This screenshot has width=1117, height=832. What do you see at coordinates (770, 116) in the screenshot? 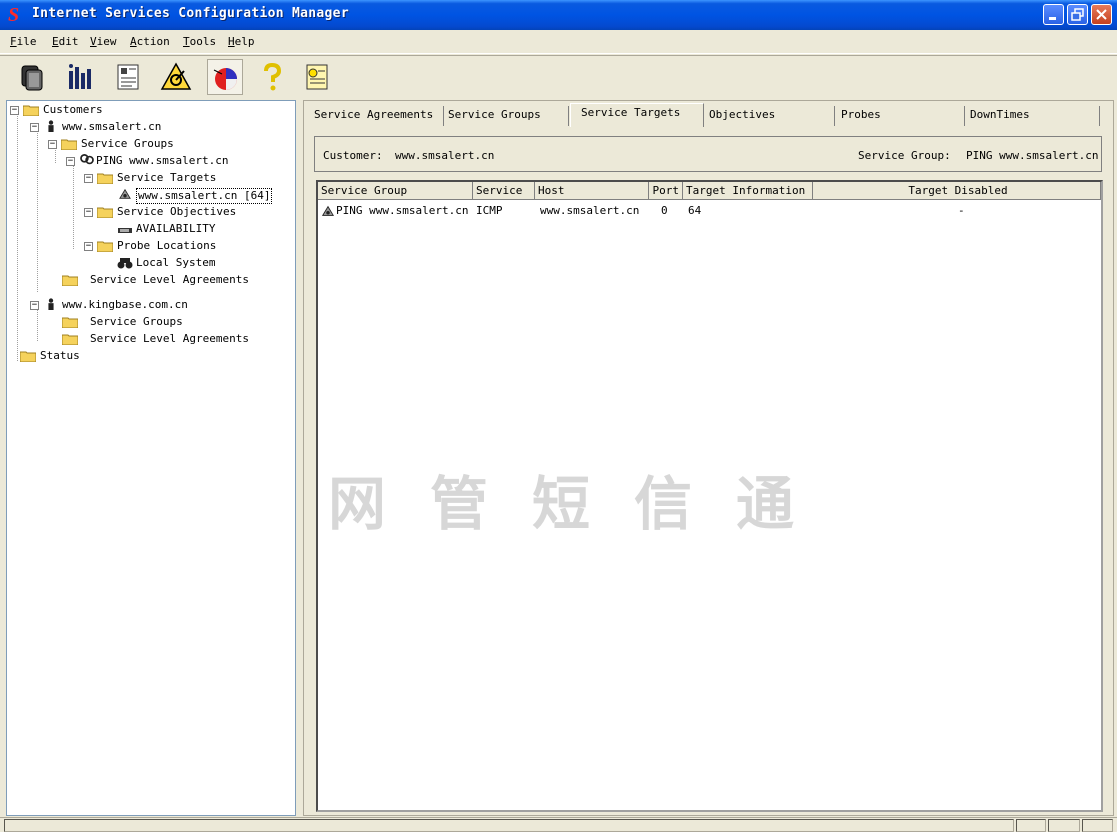
I see `tab-objectives: Objectives` at bounding box center [770, 116].